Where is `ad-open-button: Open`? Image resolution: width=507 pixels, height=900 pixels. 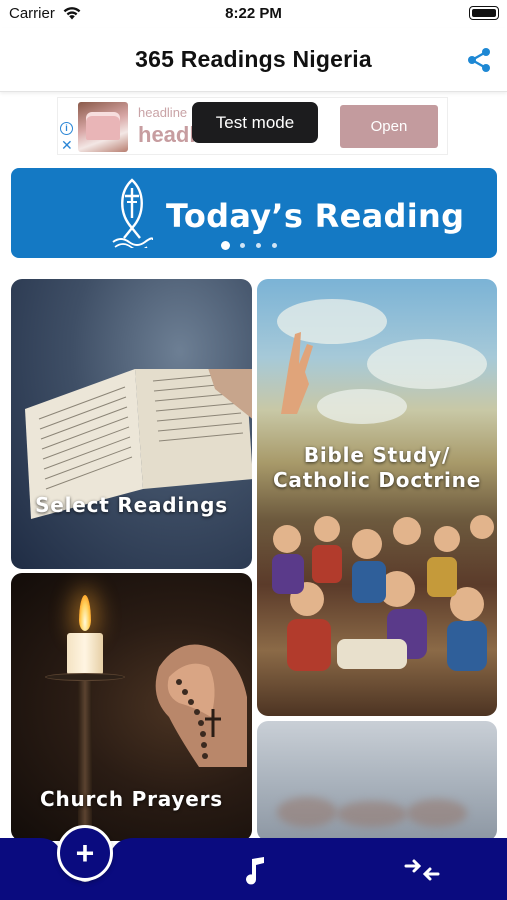 ad-open-button: Open is located at coordinates (389, 126).